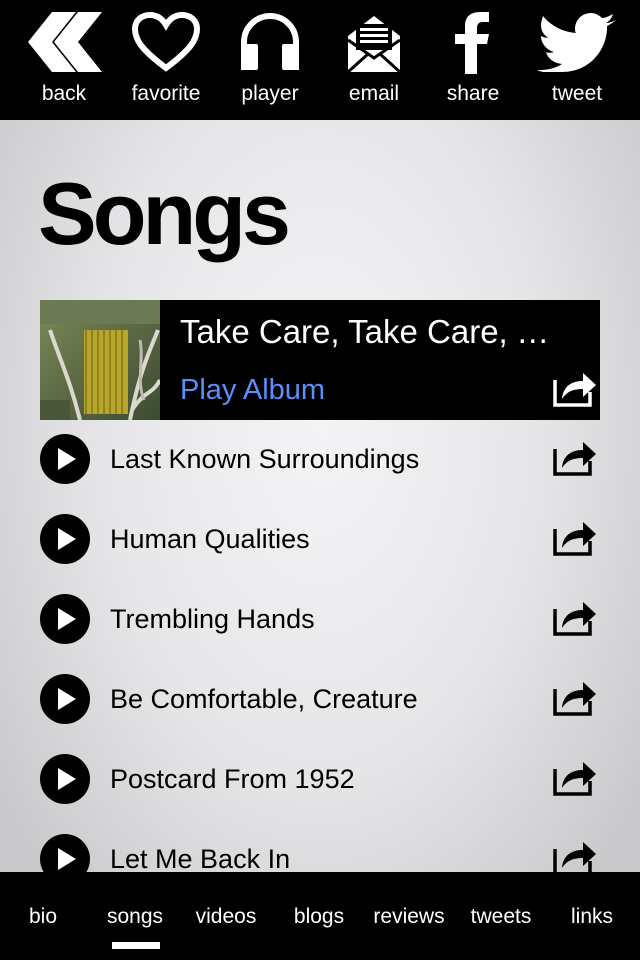 The width and height of the screenshot is (640, 960). I want to click on tab-bio: bio, so click(43, 916).